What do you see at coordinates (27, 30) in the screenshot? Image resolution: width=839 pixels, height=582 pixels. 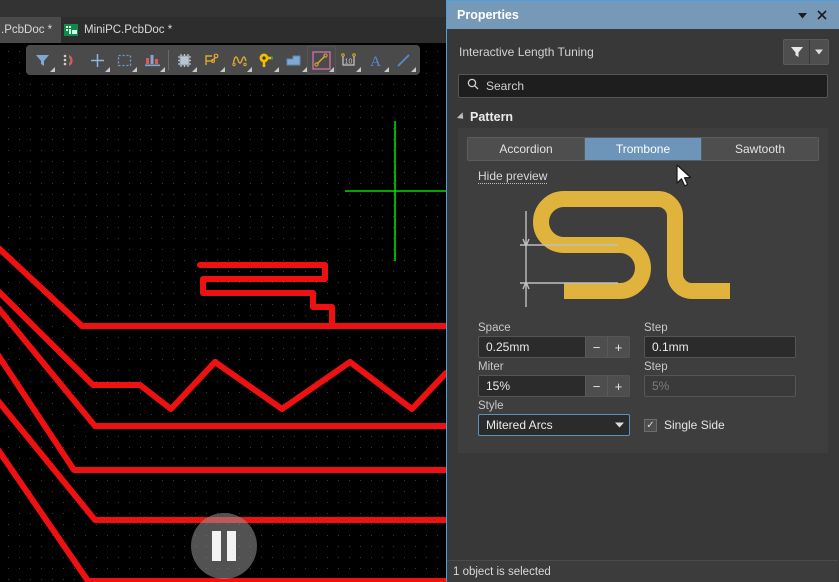 I see `document-tab-label: .PcbDoc *` at bounding box center [27, 30].